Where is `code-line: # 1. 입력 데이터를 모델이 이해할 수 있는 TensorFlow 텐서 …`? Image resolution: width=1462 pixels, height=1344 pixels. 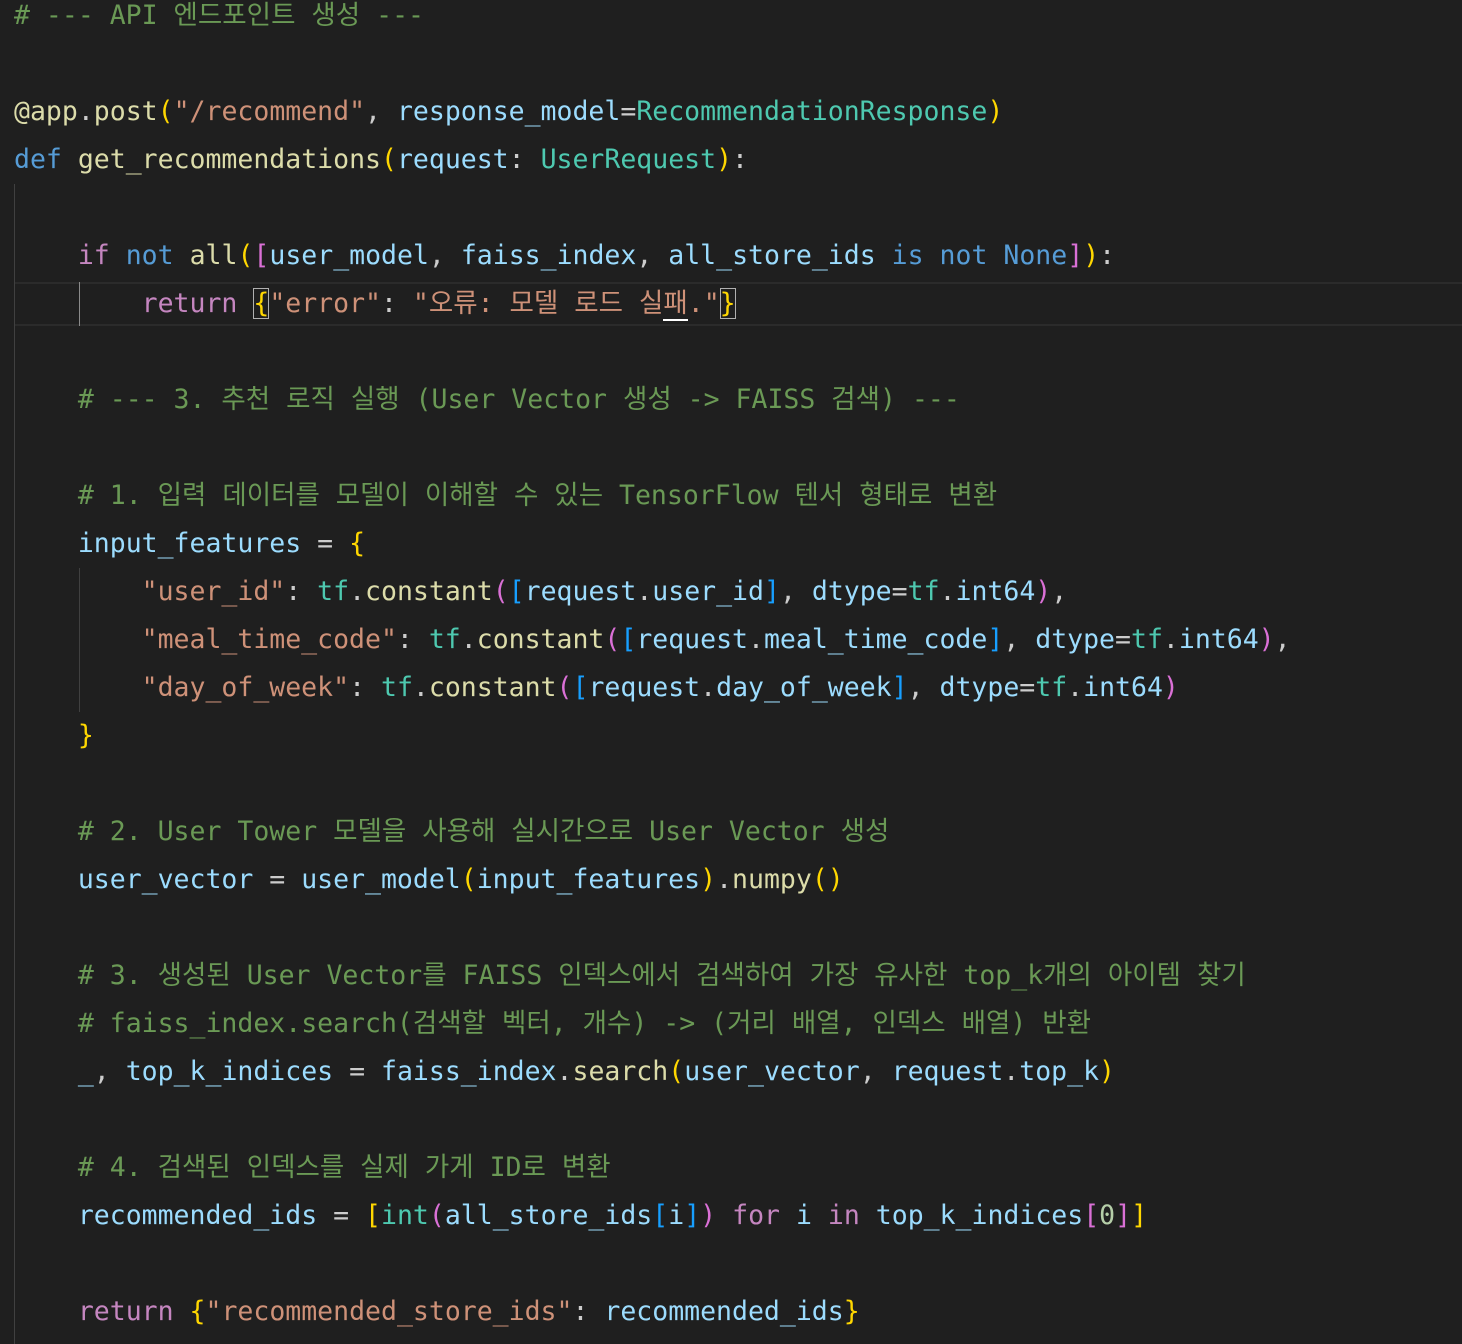
code-line: # 1. 입력 데이터를 모델이 이해할 수 있는 TensorFlow 텐서 … is located at coordinates (505, 496).